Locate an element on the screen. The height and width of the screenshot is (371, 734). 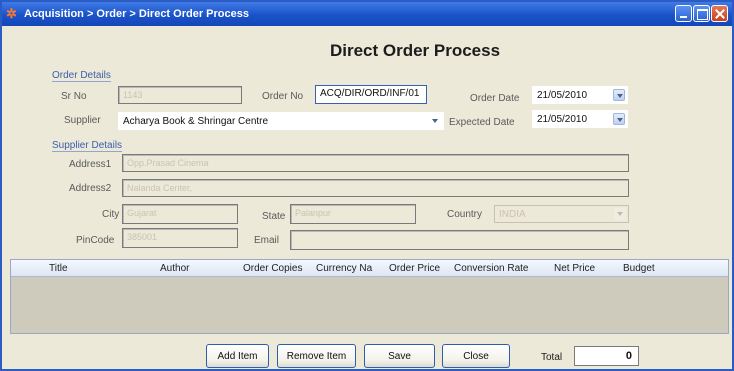
remove-item-button: Remove Item is located at coordinates (316, 356).